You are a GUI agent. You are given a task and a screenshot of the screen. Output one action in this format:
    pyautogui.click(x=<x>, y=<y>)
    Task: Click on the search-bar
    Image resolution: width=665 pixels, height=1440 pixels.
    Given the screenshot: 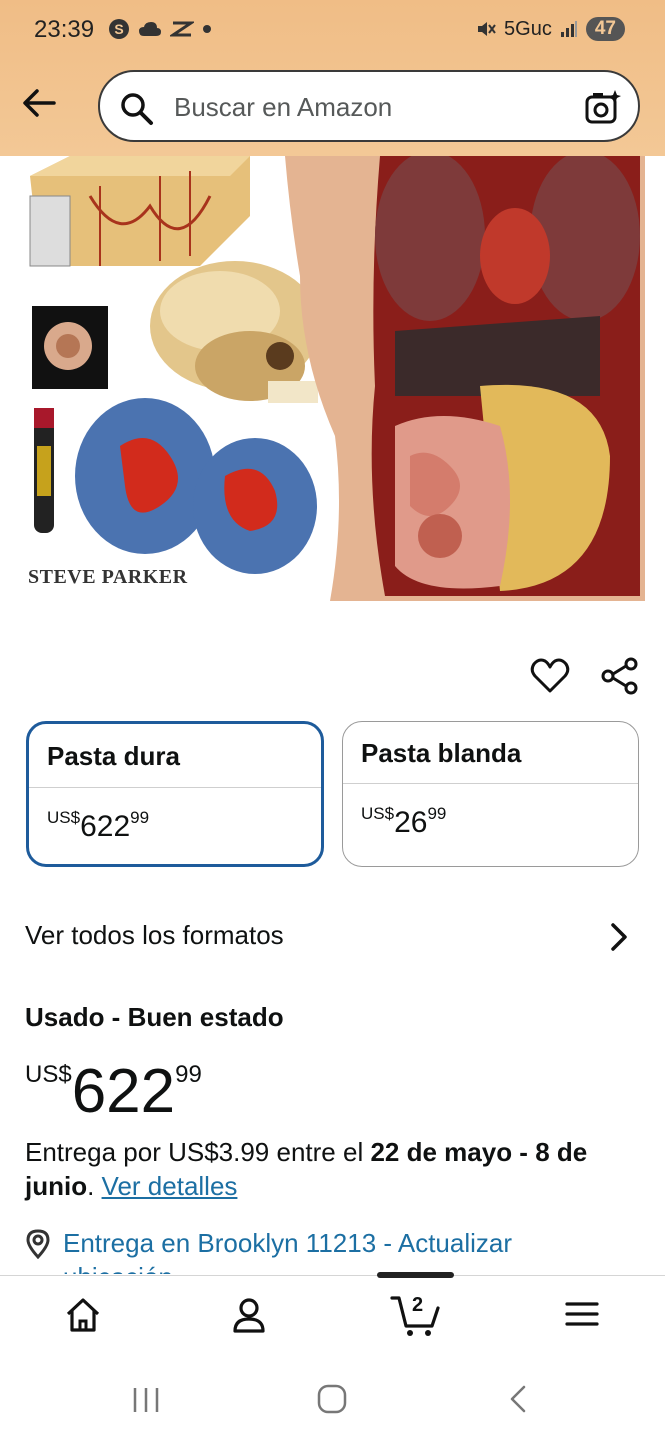 What is the action you would take?
    pyautogui.click(x=369, y=106)
    